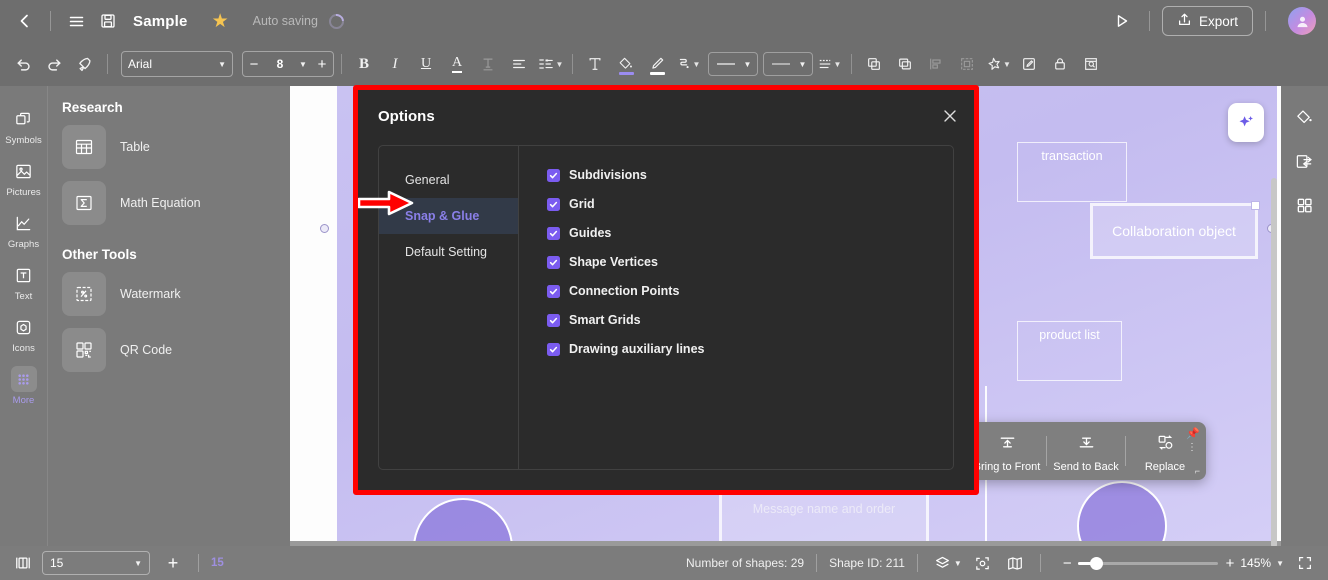 This screenshot has width=1328, height=580. Describe the element at coordinates (24, 229) in the screenshot. I see `rail-item-graphs: Graphs` at that location.